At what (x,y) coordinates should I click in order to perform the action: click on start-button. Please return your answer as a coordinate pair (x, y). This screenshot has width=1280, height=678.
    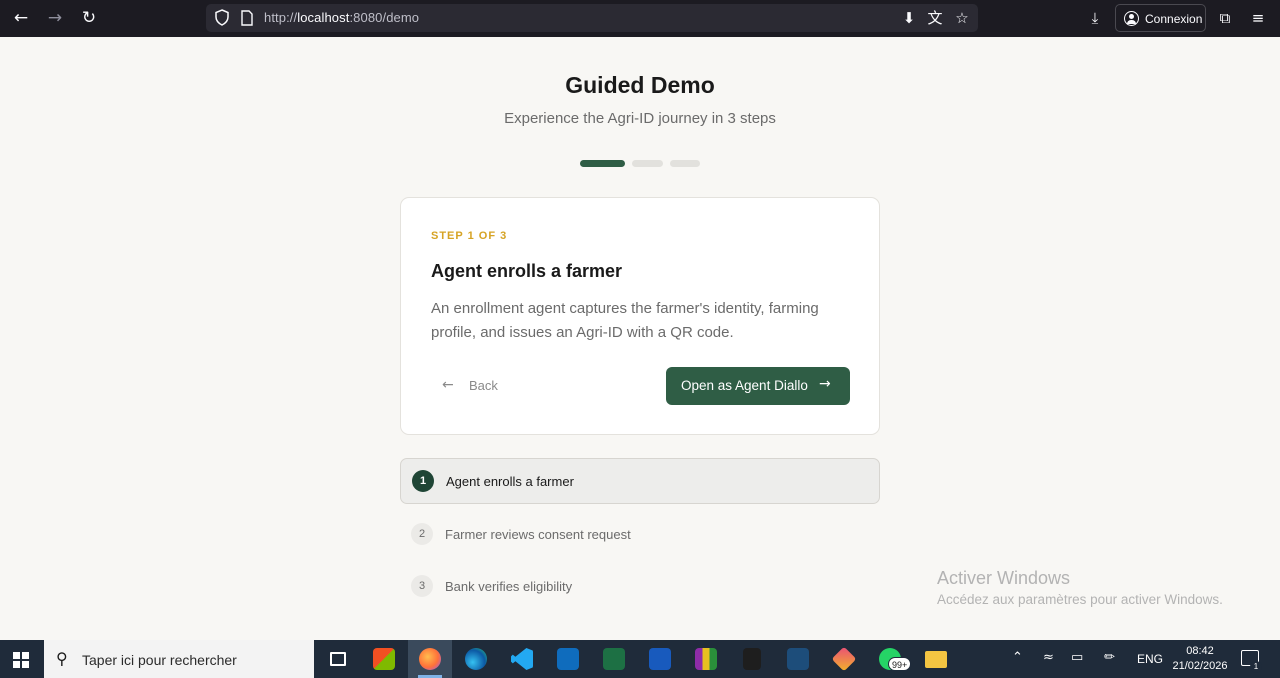
    Looking at the image, I should click on (22, 659).